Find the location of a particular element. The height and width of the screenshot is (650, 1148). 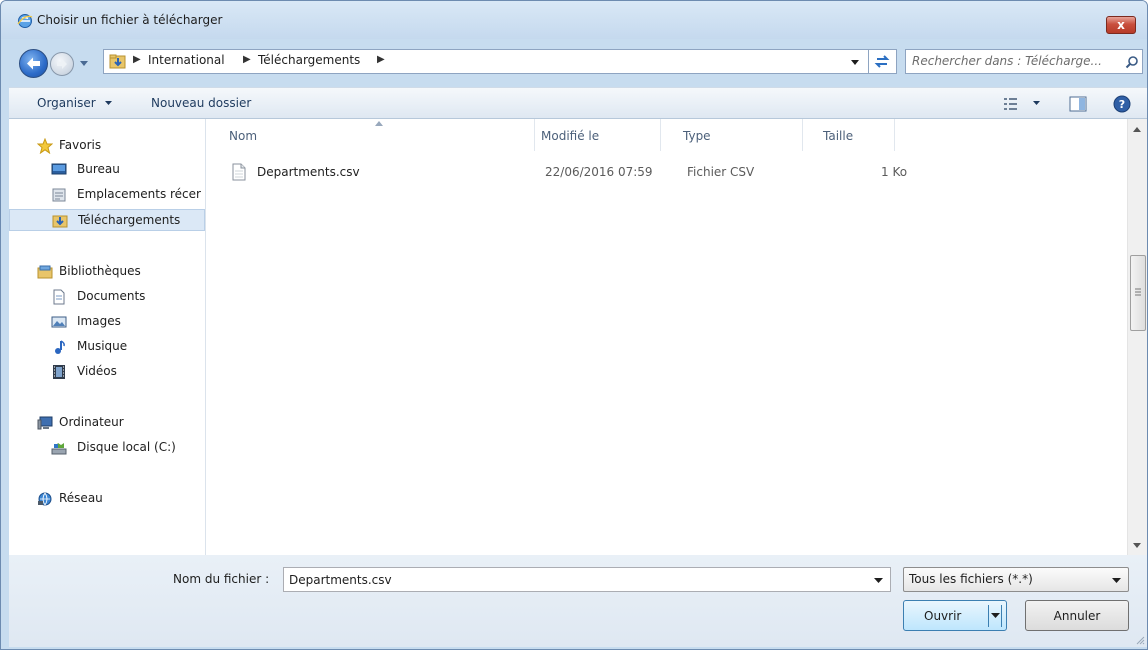

nav-documents: Documents is located at coordinates (107, 297).